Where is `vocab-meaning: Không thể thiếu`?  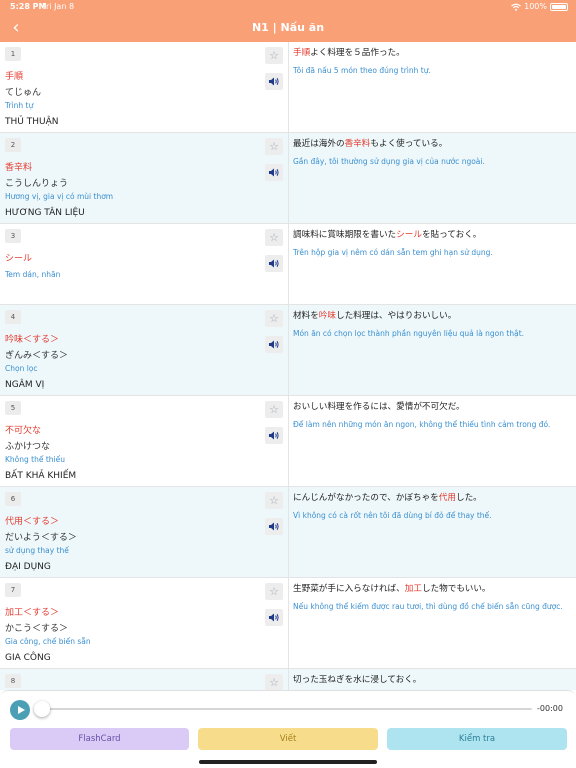 vocab-meaning: Không thể thiếu is located at coordinates (35, 459).